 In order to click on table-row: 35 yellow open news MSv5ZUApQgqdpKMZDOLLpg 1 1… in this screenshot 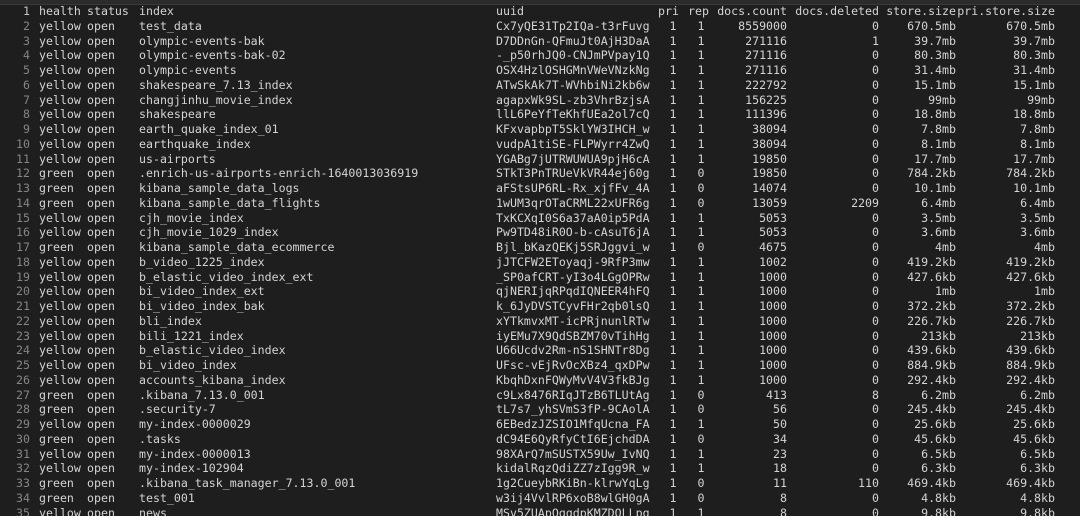, I will do `click(532, 511)`.